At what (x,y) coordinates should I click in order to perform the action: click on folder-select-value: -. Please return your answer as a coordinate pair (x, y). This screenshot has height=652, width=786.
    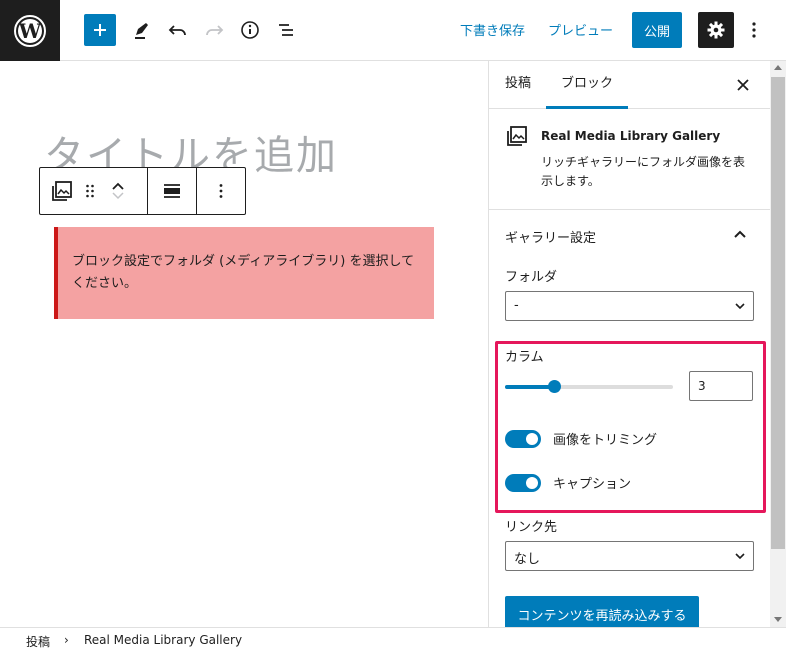
    Looking at the image, I should click on (516, 305).